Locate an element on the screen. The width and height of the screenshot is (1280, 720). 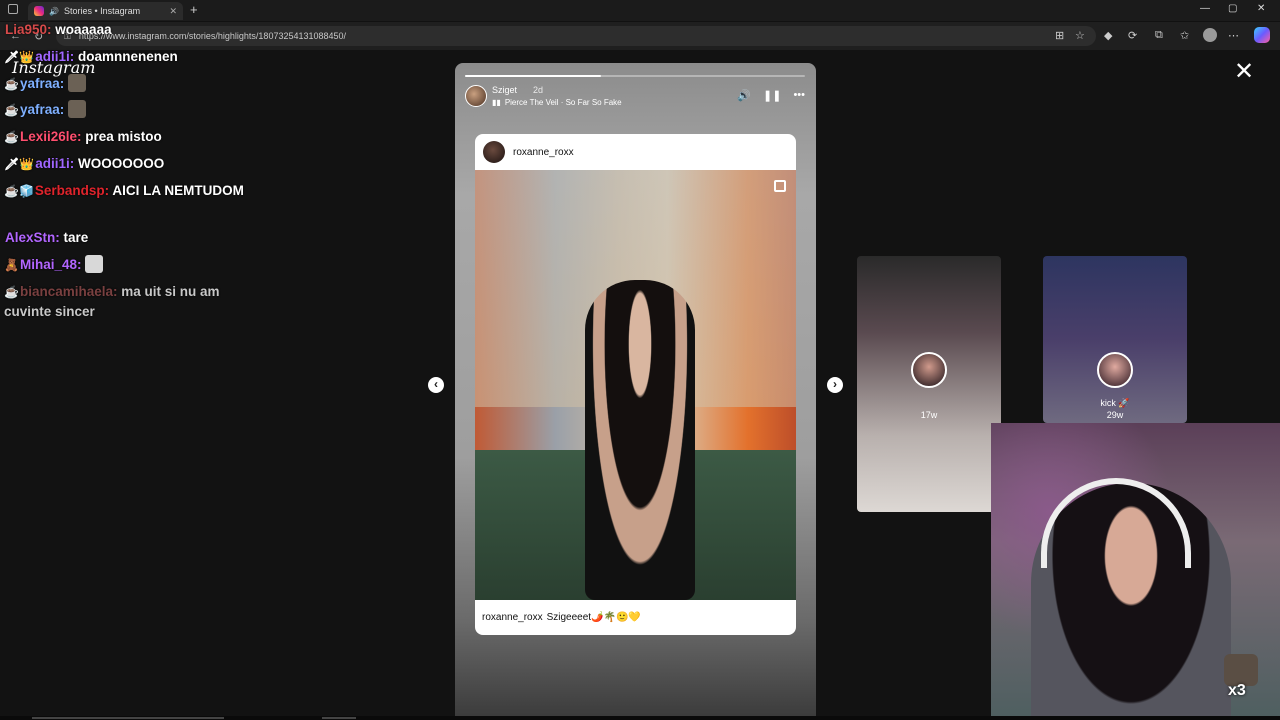
previous-story-button: ‹ is located at coordinates (436, 385).